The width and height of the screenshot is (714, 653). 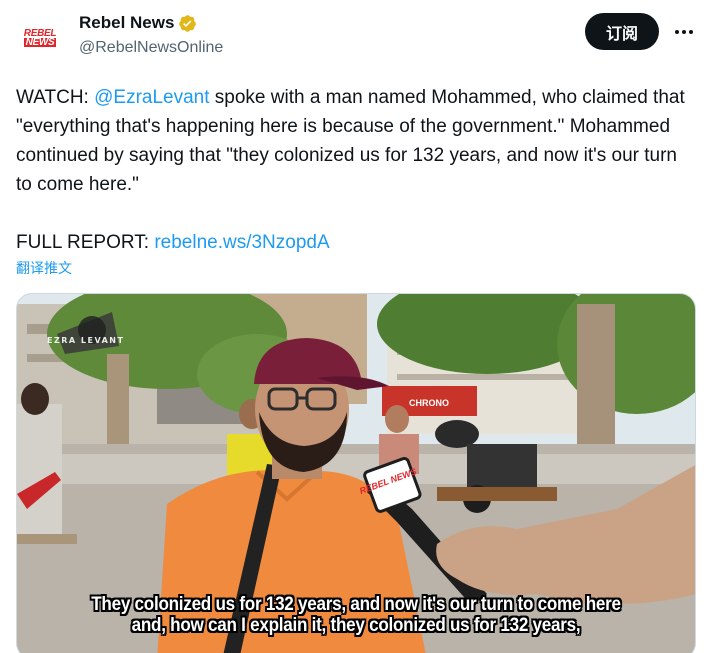 I want to click on account-name-row: Rebel News, so click(x=138, y=23).